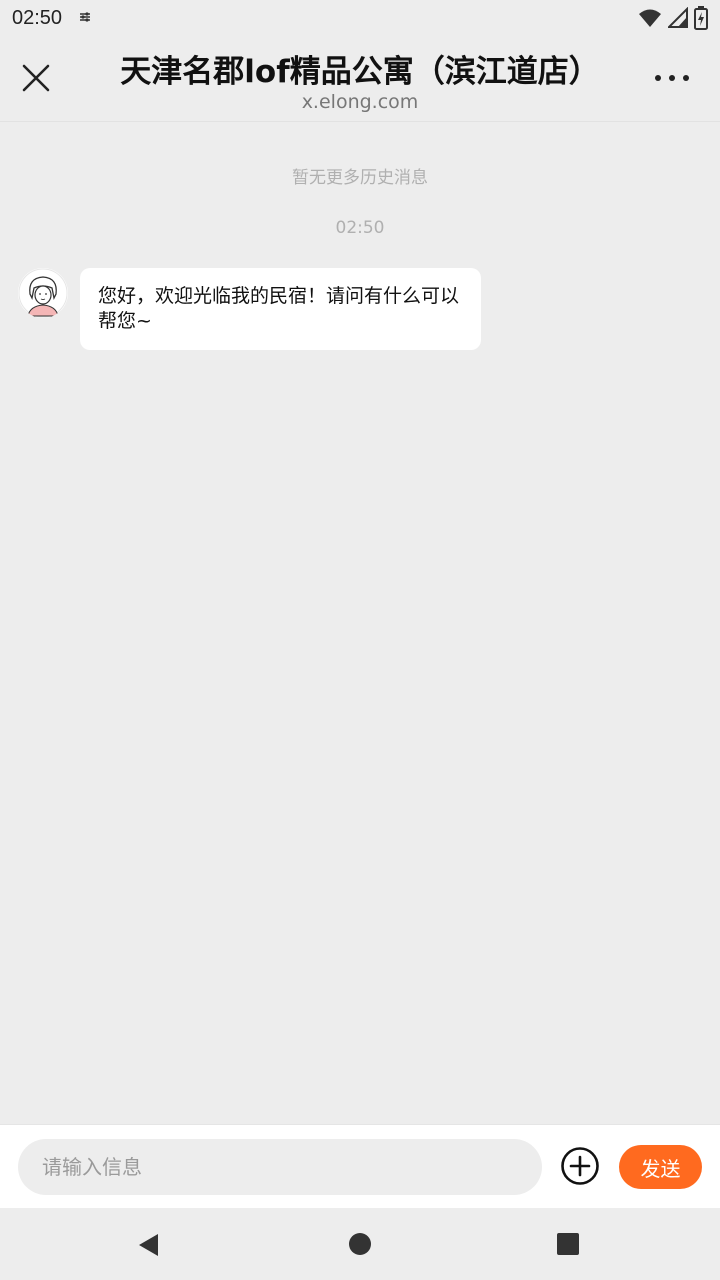  I want to click on more-icon, so click(672, 78).